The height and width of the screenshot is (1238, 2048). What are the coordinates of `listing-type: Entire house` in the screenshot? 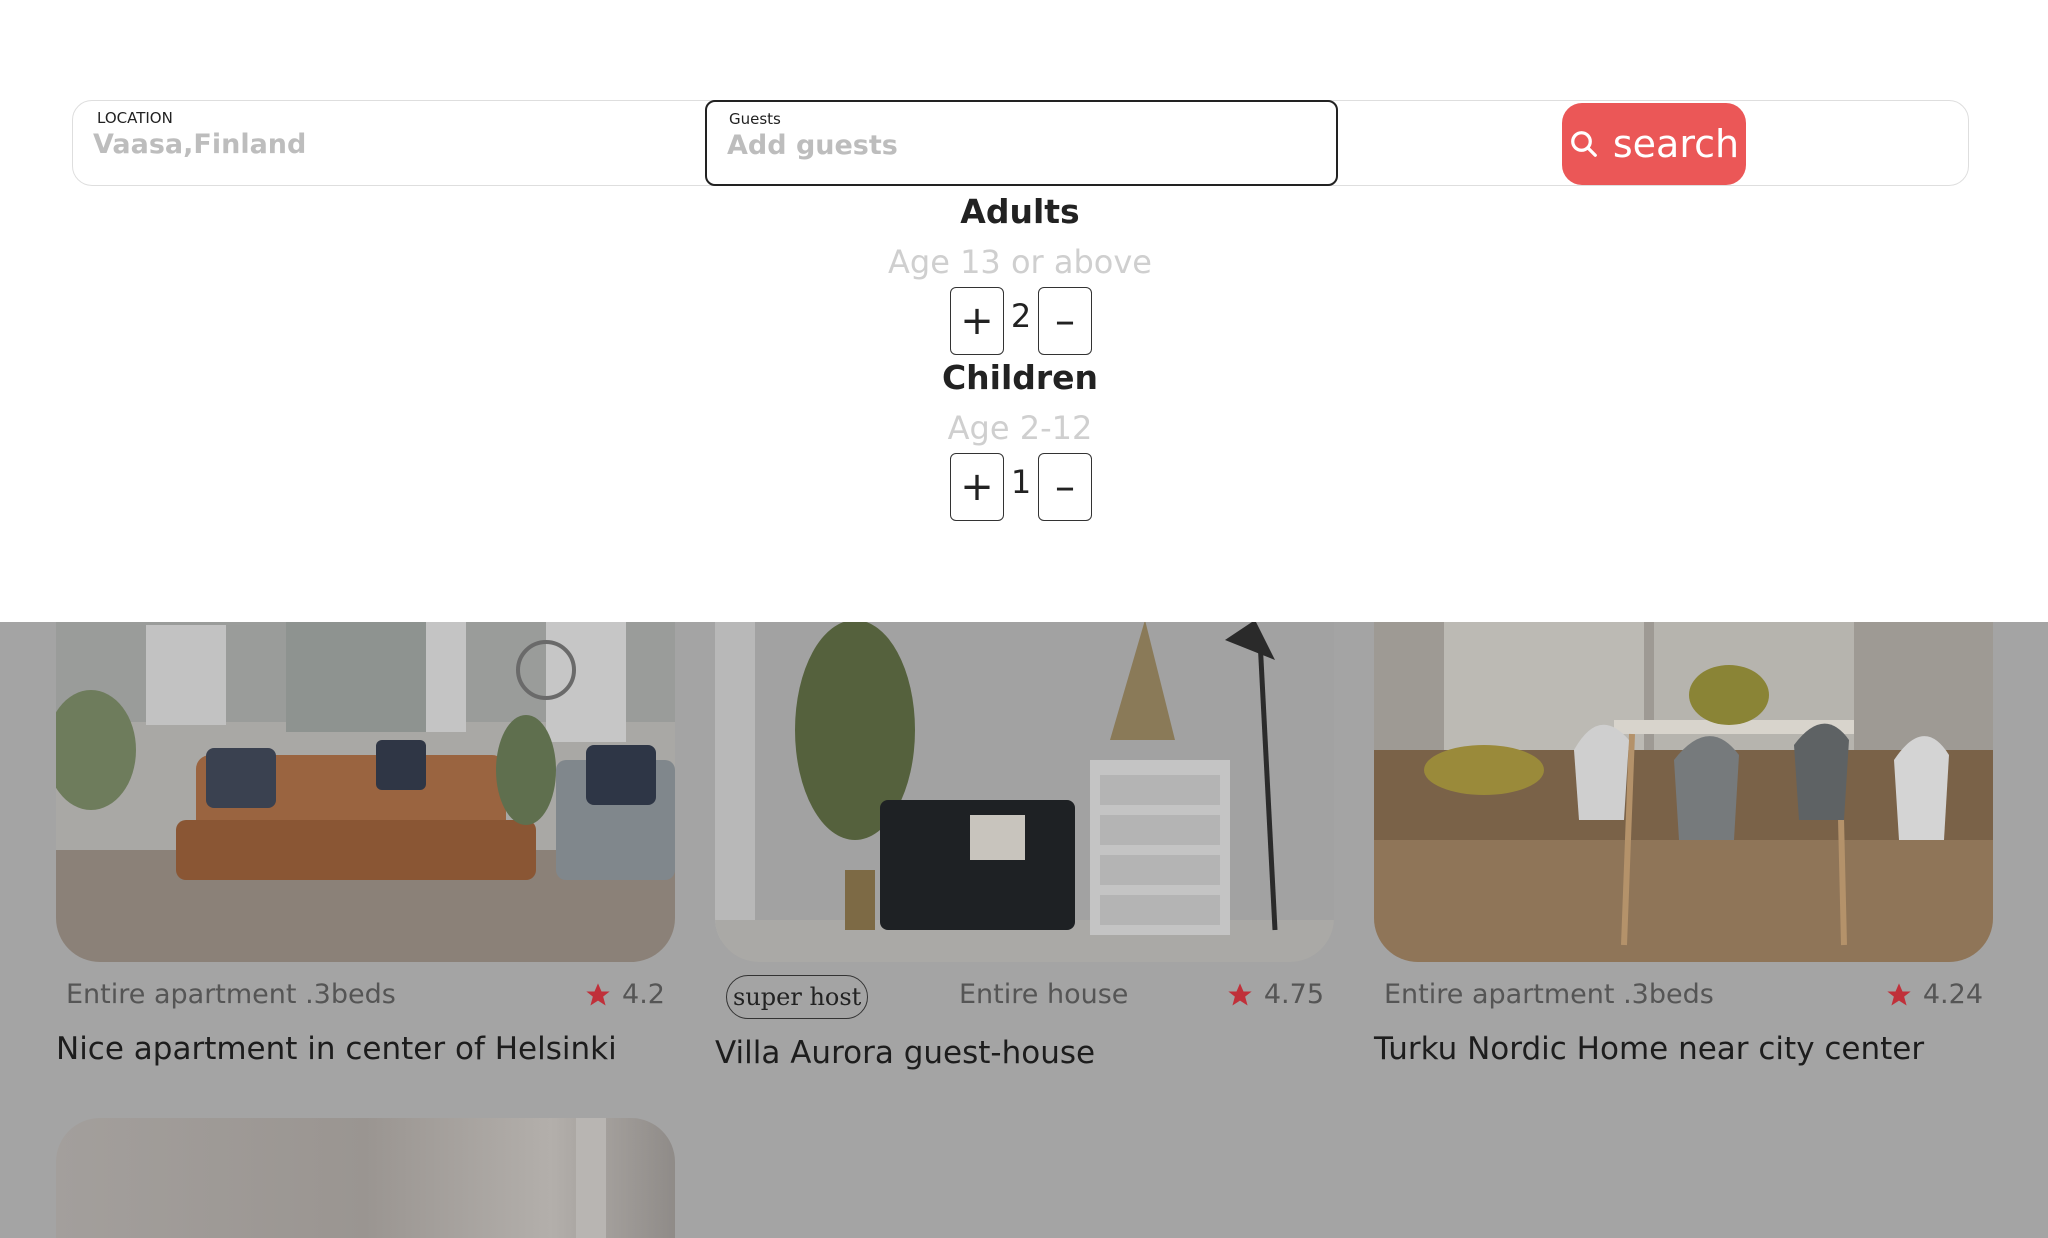 It's located at (1044, 994).